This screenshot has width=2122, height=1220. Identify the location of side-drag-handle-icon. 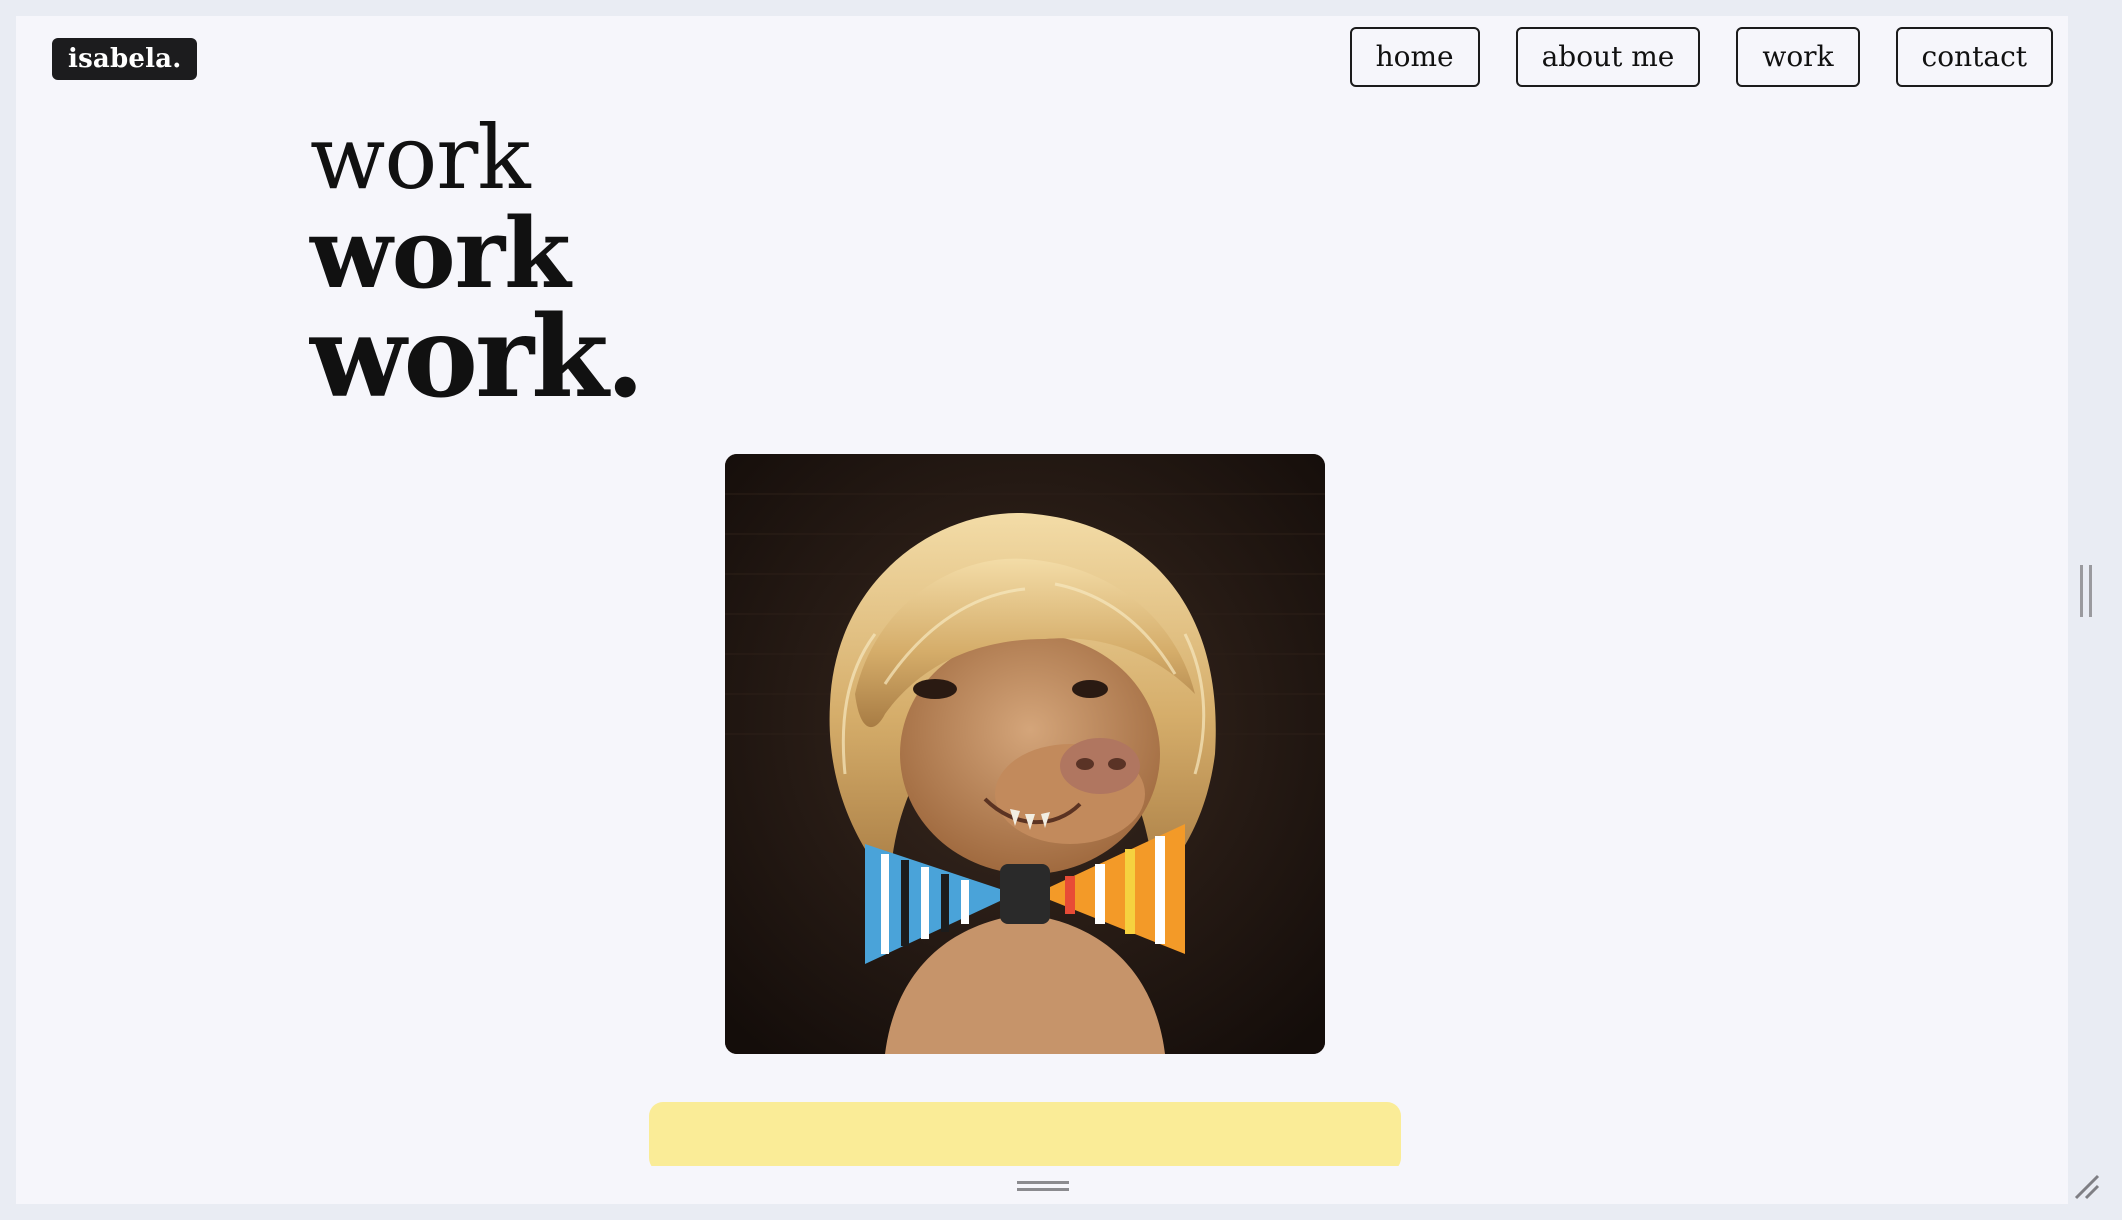
(2086, 591).